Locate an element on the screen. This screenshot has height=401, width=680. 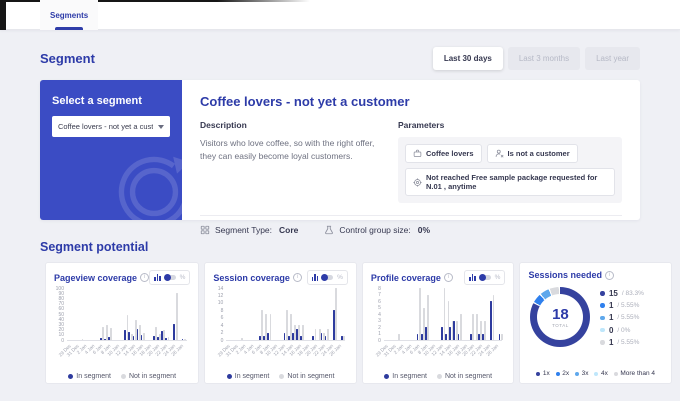
legend-dot-2x is located at coordinates (557, 373).